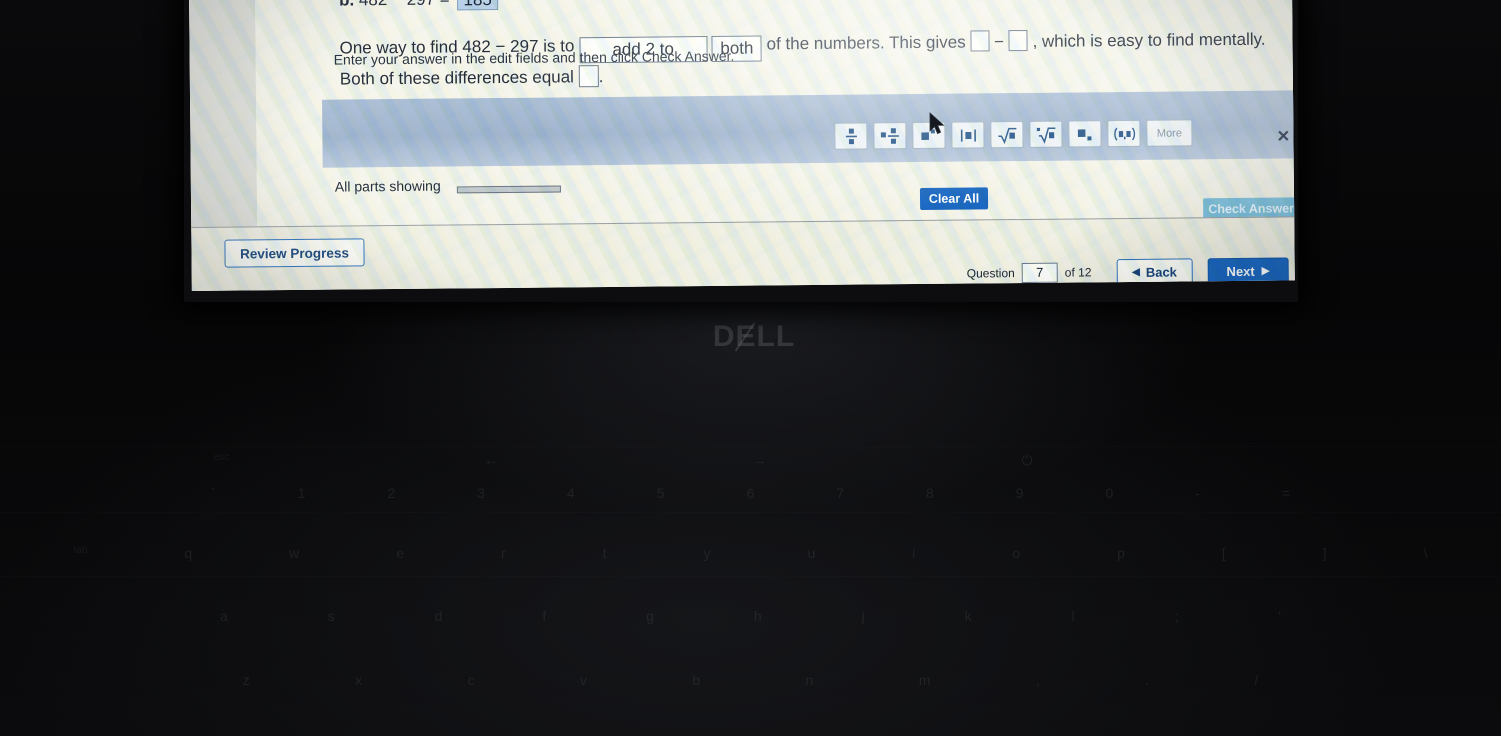 The width and height of the screenshot is (1501, 736). Describe the element at coordinates (477, 5) in the screenshot. I see `answer-input-185: 185` at that location.